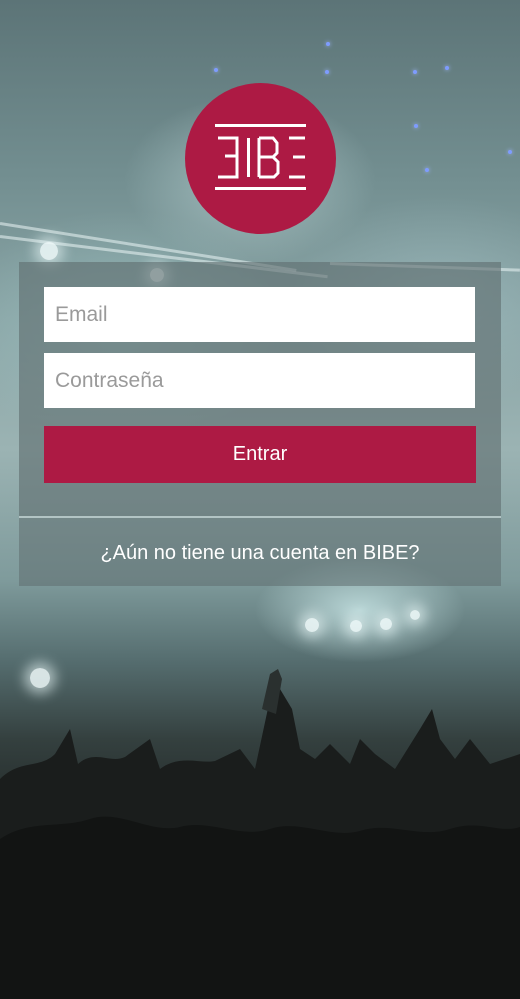  I want to click on login-button: Entrar, so click(260, 454).